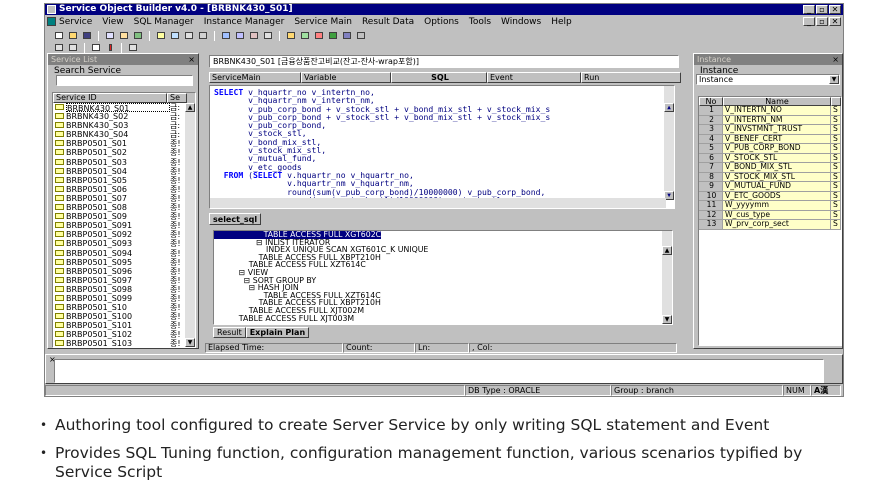 The width and height of the screenshot is (876, 500). I want to click on tab-explain-plan: Explain Plan, so click(277, 332).